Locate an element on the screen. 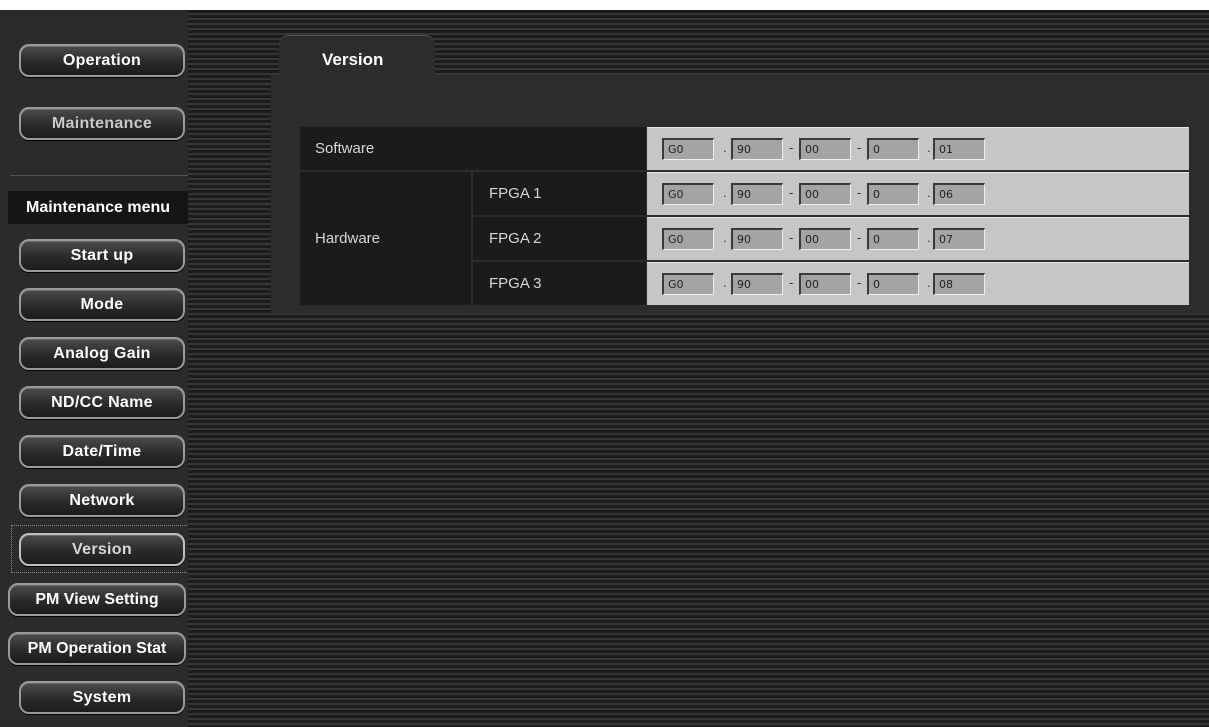 This screenshot has width=1209, height=727. version-field: 07 is located at coordinates (959, 239).